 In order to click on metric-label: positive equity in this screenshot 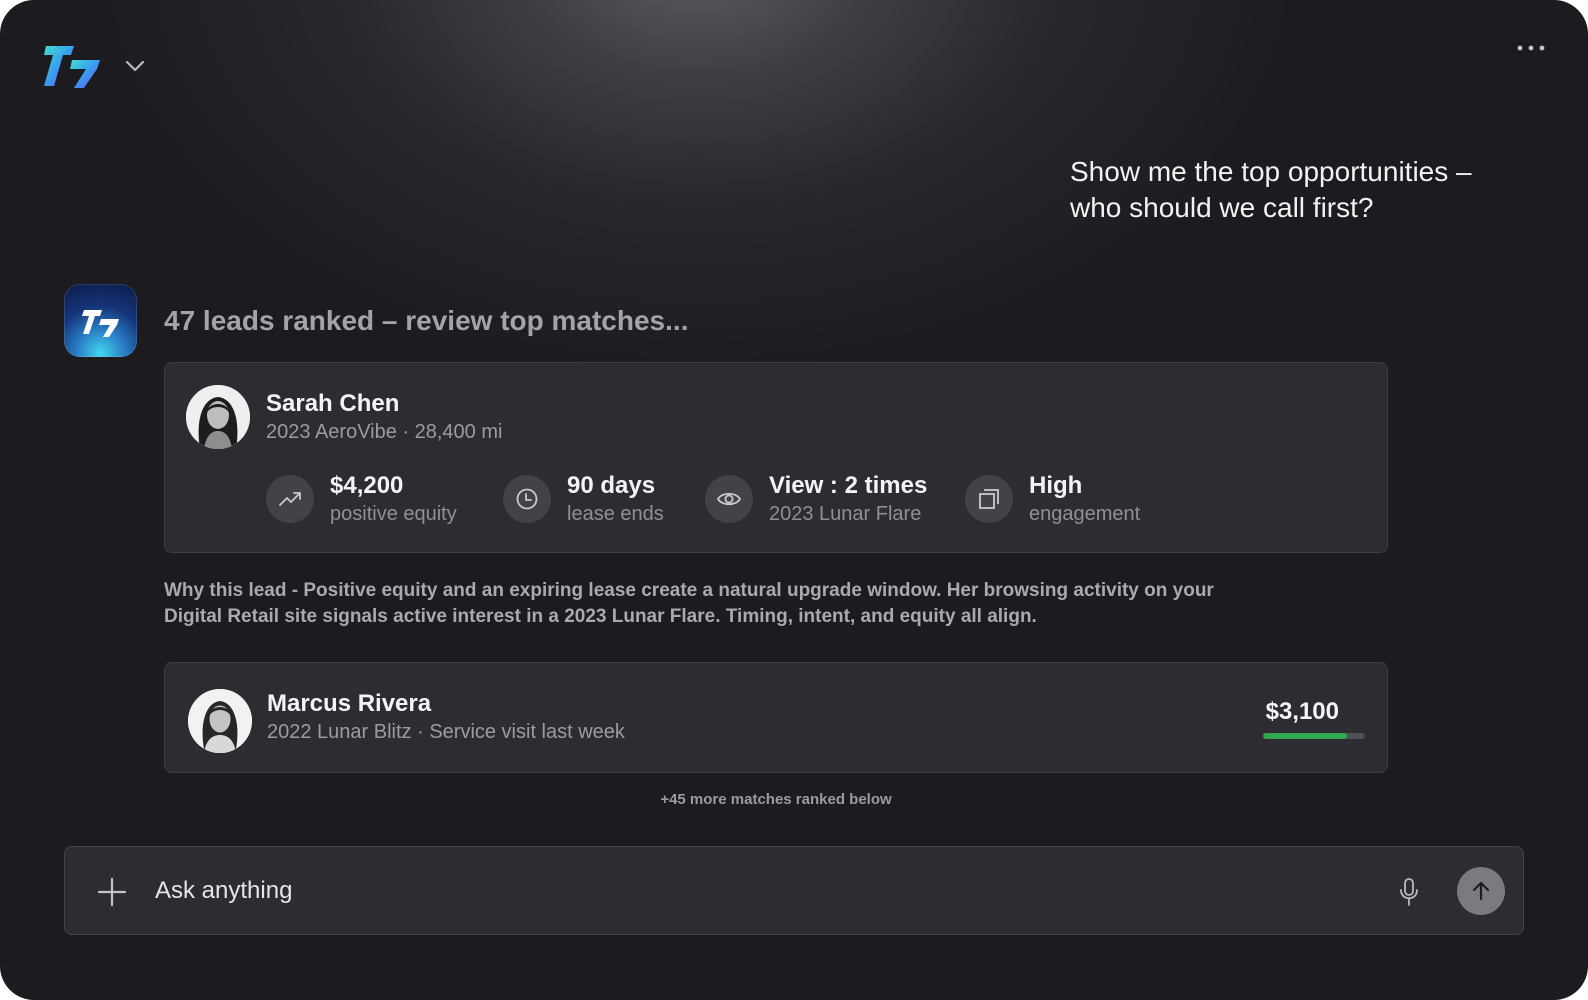, I will do `click(393, 514)`.